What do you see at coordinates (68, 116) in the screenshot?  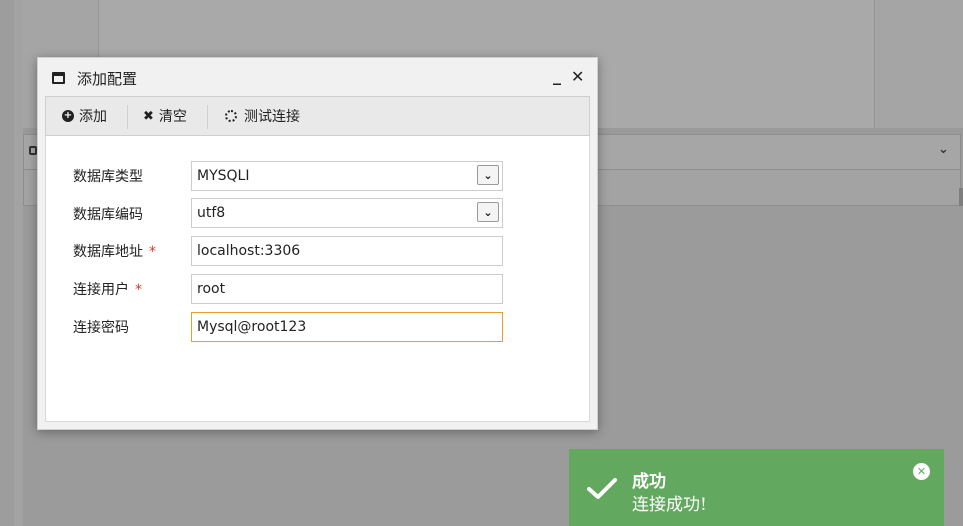 I see `plus-circle-icon: +` at bounding box center [68, 116].